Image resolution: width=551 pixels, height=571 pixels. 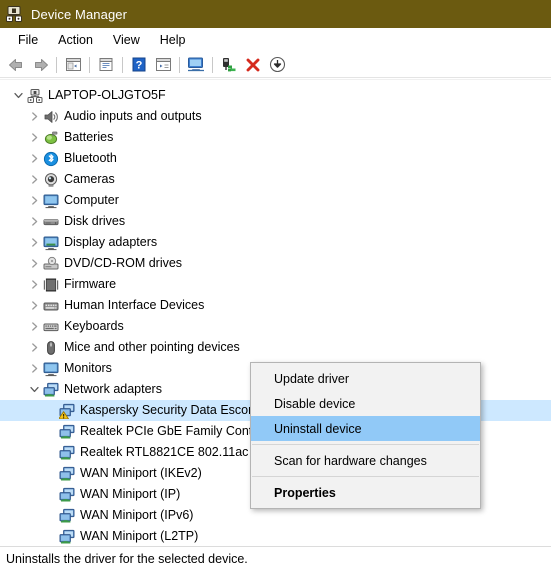 I want to click on context-menu-item: Update driver, so click(x=365, y=378).